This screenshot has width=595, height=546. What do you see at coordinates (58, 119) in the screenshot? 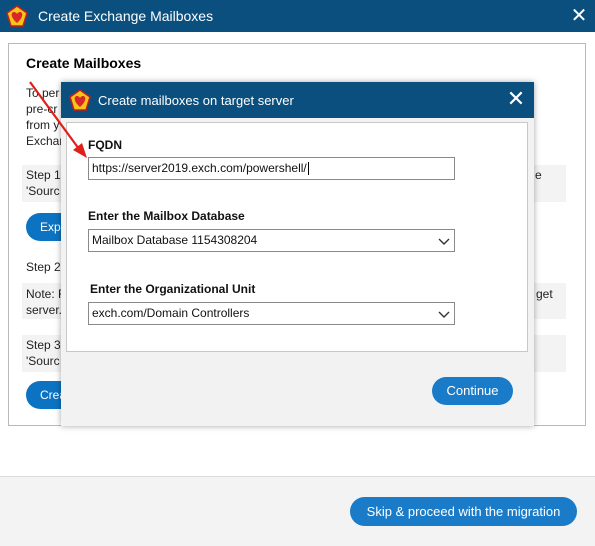
I see `annotation-arrow-icon` at bounding box center [58, 119].